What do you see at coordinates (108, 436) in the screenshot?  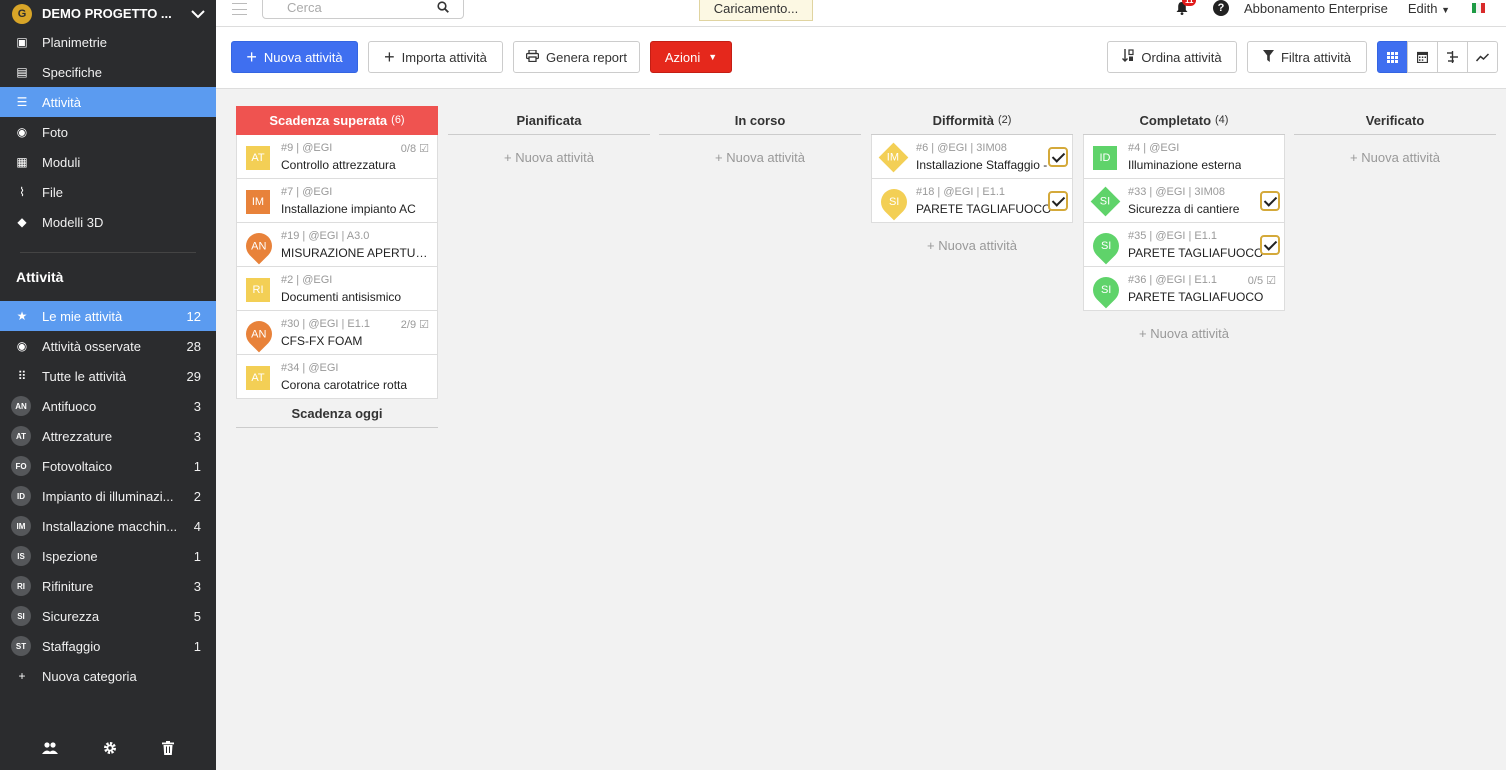 I see `category-item: AT Attrezzature 3` at bounding box center [108, 436].